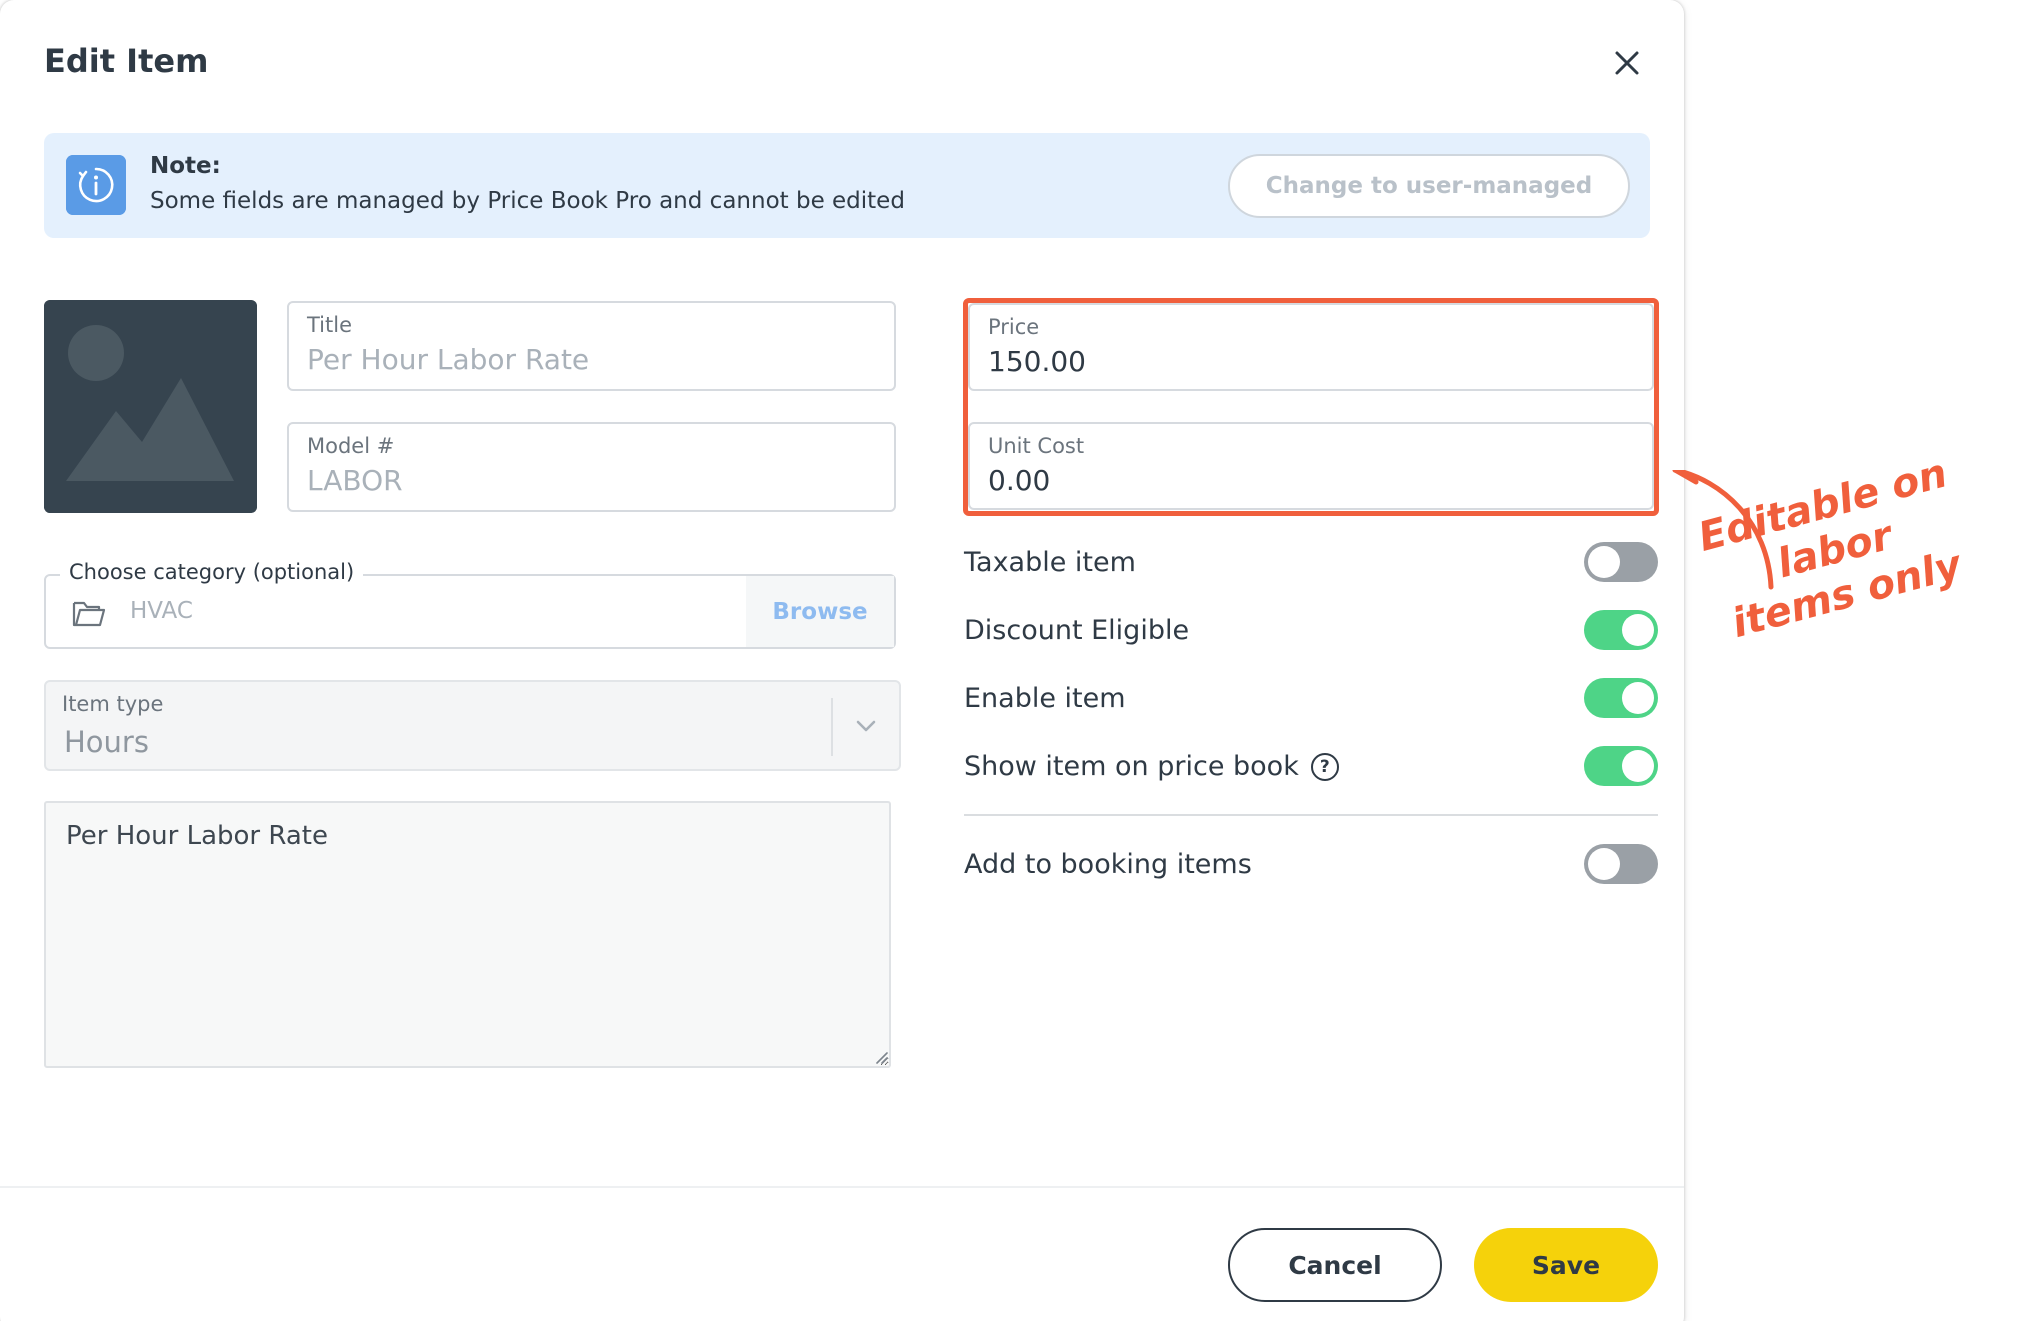 The width and height of the screenshot is (2024, 1321). What do you see at coordinates (212, 572) in the screenshot?
I see `category-legend: Choose category (optional)` at bounding box center [212, 572].